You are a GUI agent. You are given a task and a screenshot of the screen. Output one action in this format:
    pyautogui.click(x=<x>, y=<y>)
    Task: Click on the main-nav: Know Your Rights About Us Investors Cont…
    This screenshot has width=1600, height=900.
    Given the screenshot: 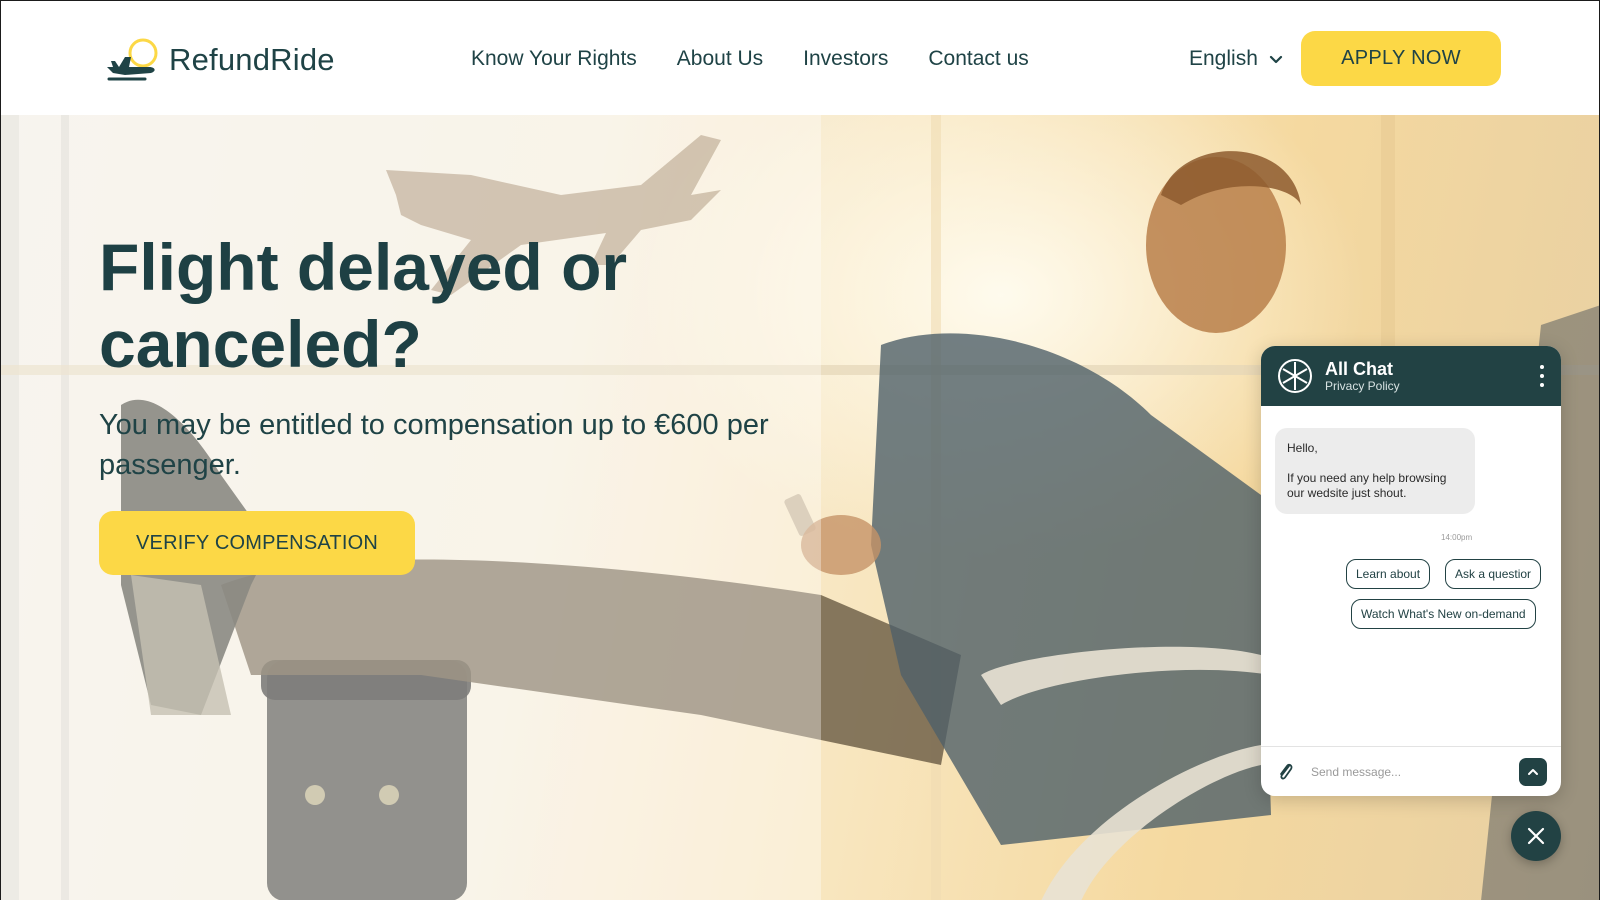 What is the action you would take?
    pyautogui.click(x=750, y=59)
    